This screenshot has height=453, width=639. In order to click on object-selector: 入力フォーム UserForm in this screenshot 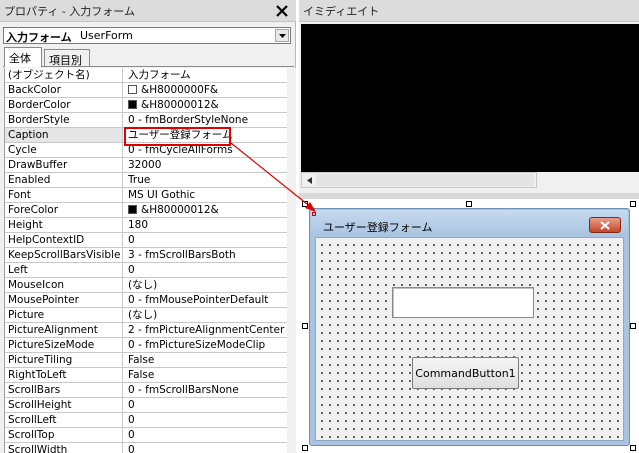, I will do `click(147, 35)`.